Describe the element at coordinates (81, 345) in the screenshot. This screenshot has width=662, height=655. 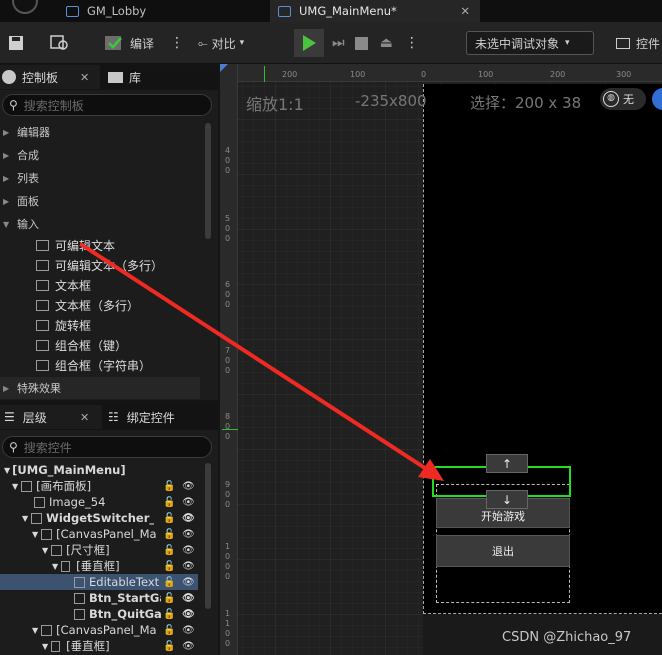
I see `palette-item-combo-box-key: 组合框（键）` at that location.